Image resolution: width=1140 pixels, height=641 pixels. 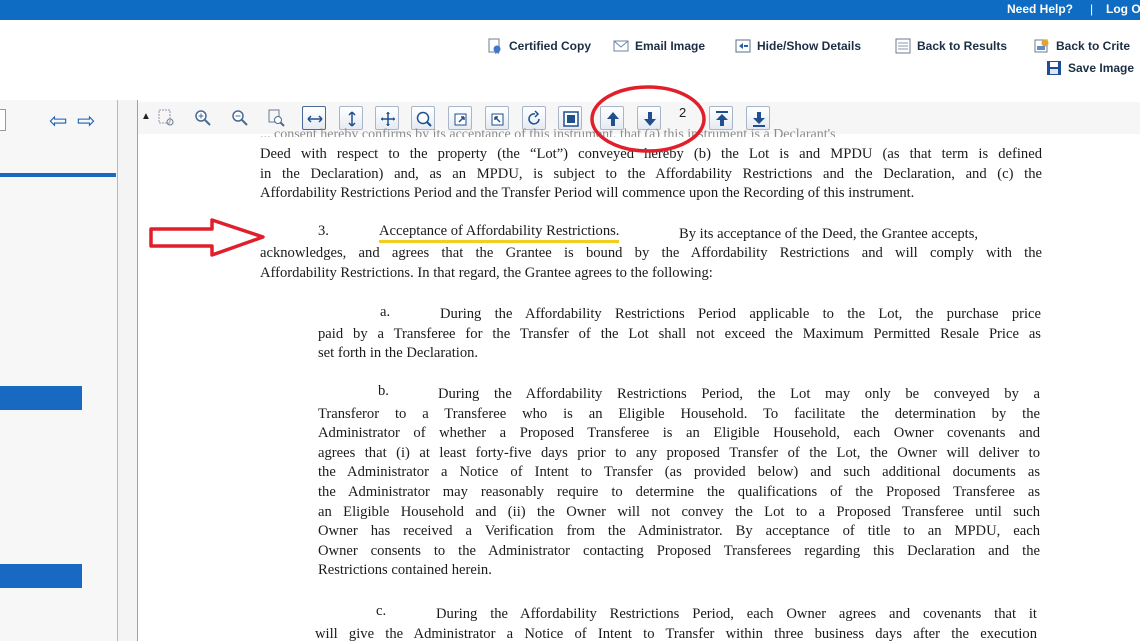 I want to click on annotation-overlay, so click(x=427, y=171).